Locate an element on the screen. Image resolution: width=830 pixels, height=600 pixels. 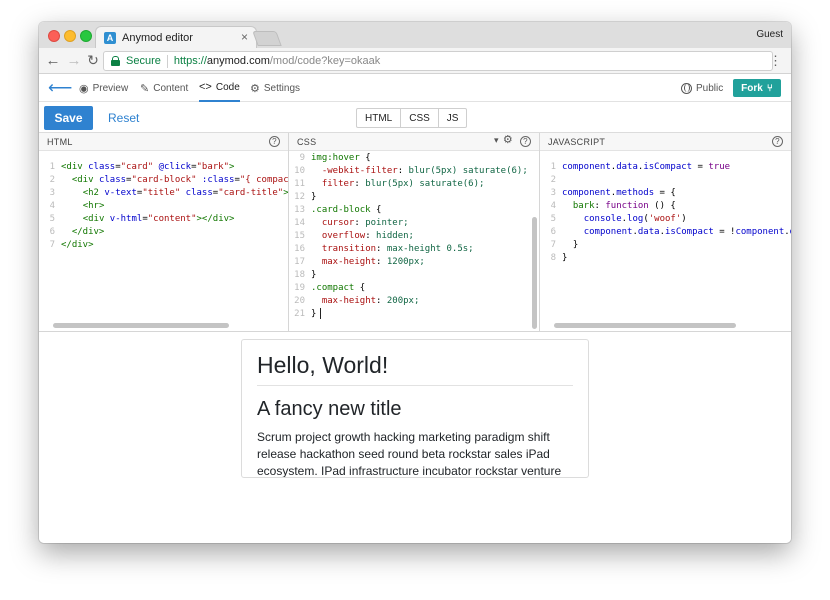
html-scrollbar is located at coordinates (141, 325).